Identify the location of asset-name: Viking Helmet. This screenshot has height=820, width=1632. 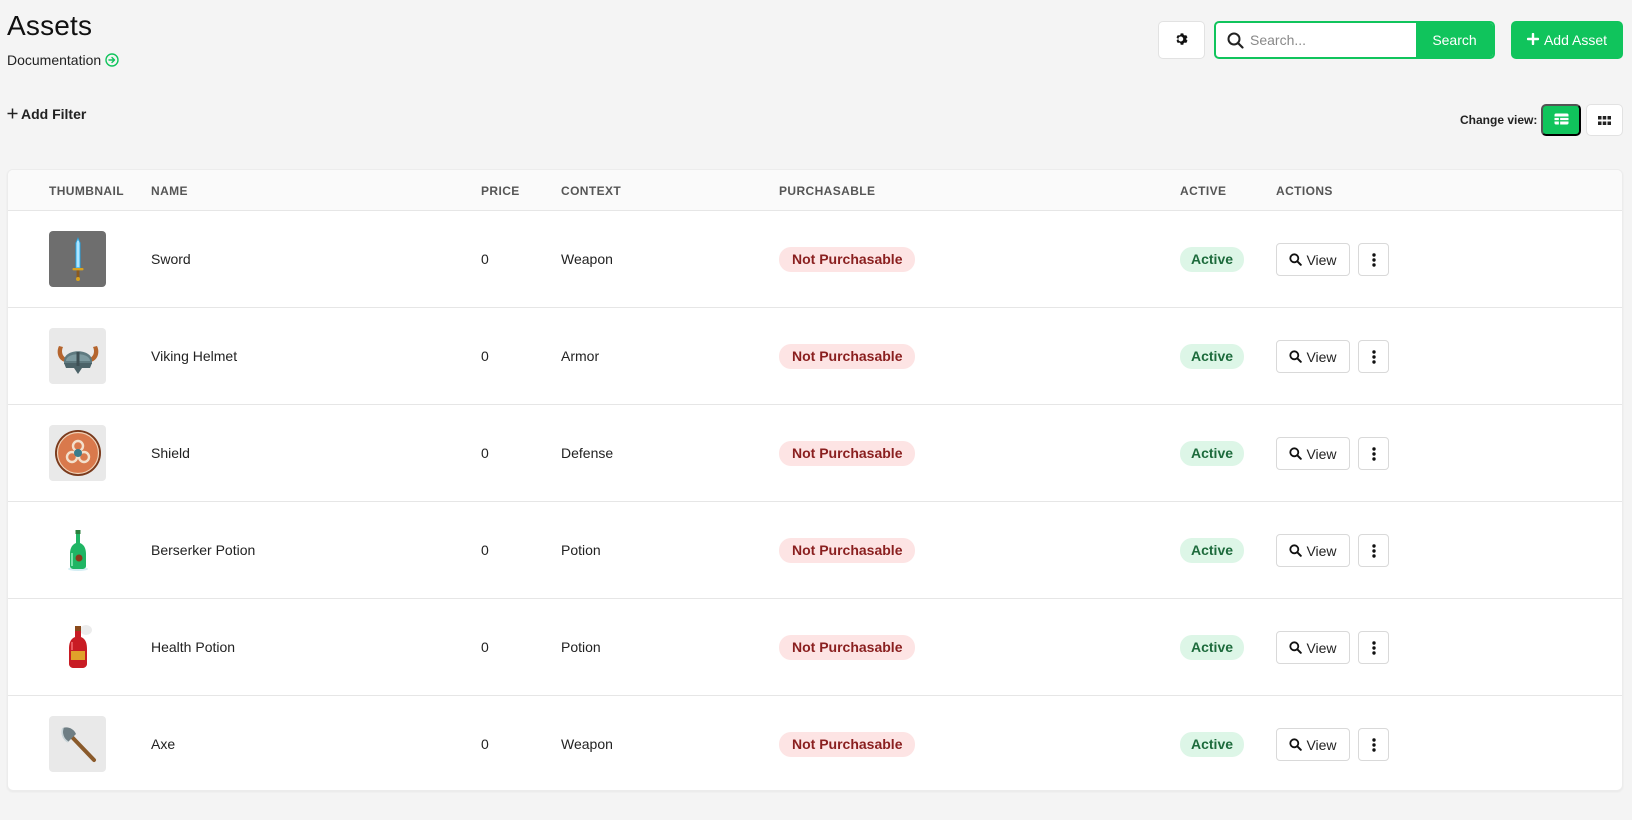
(194, 356).